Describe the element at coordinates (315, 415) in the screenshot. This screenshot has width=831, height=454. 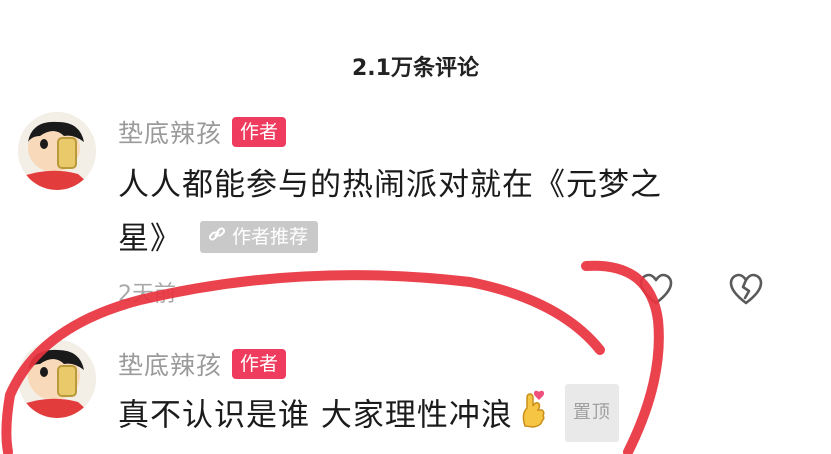
I see `comment-text-content: 真不认识是谁 大家理性冲浪` at that location.